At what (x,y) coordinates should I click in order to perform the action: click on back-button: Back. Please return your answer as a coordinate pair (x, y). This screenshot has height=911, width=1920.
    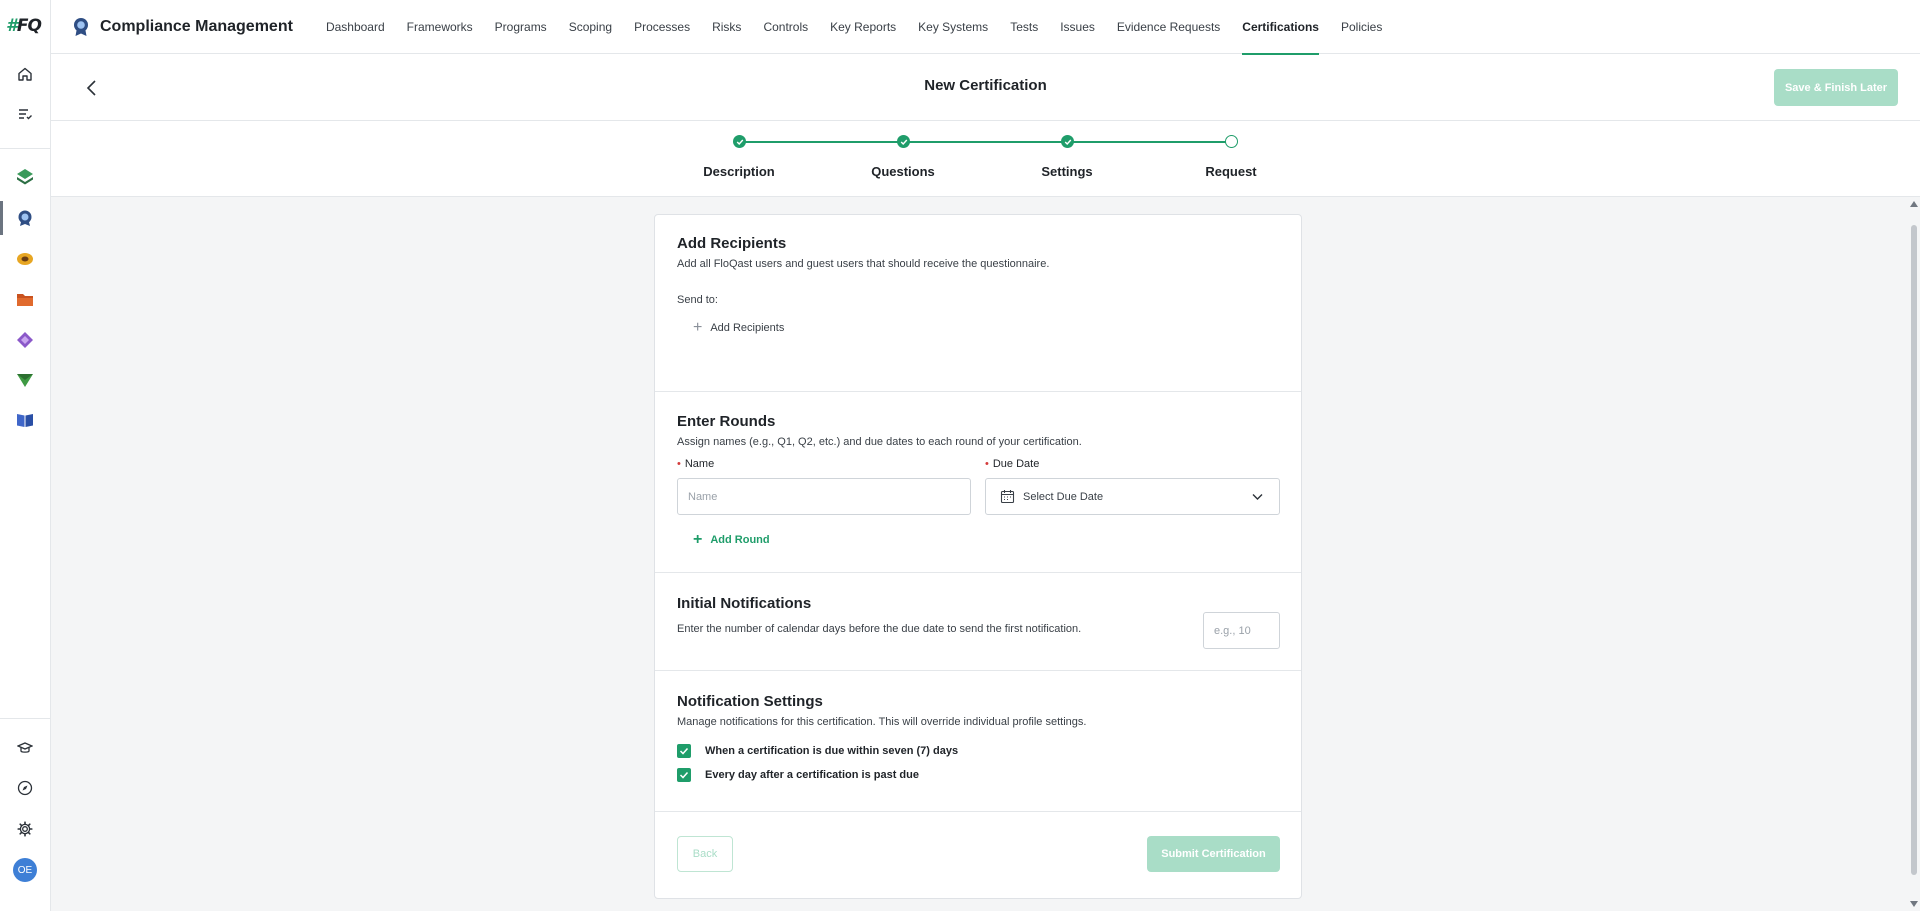
    Looking at the image, I should click on (705, 854).